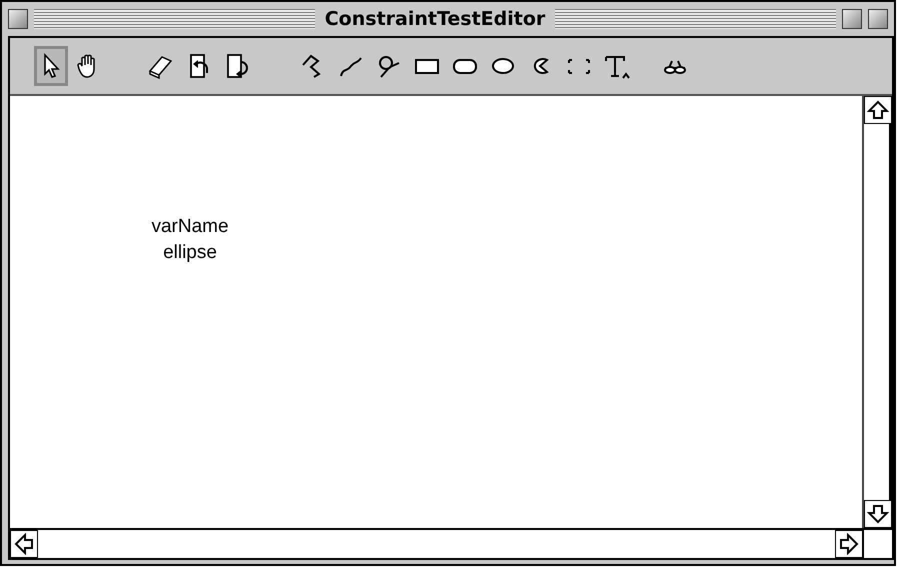 The image size is (899, 570). Describe the element at coordinates (51, 66) in the screenshot. I see `tool-button` at that location.